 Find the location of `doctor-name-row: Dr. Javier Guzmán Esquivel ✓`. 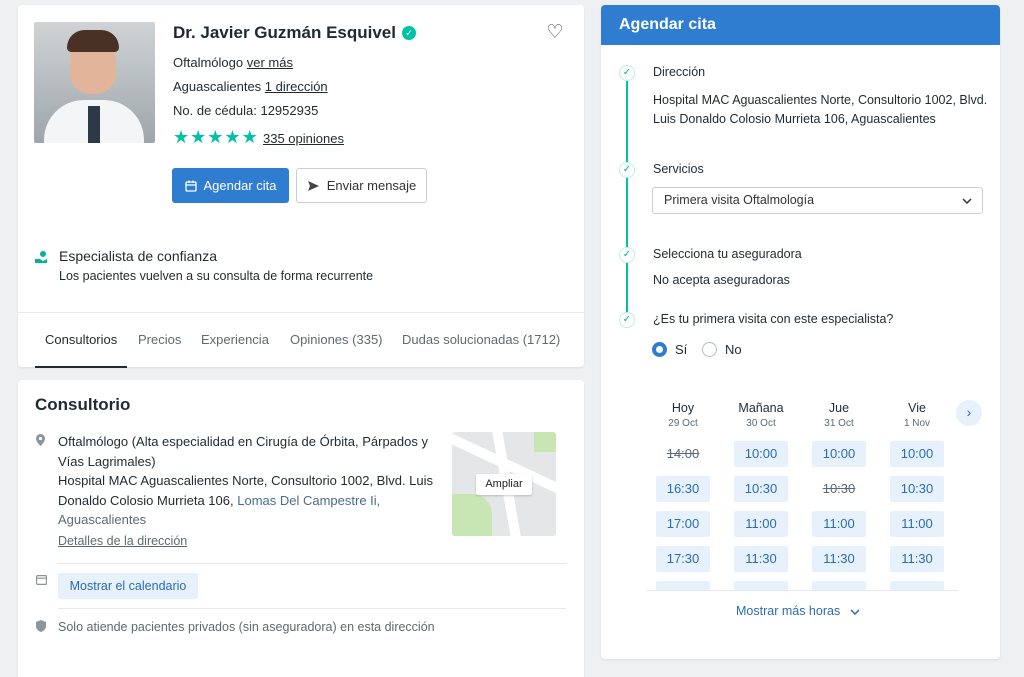

doctor-name-row: Dr. Javier Guzmán Esquivel ✓ is located at coordinates (294, 33).